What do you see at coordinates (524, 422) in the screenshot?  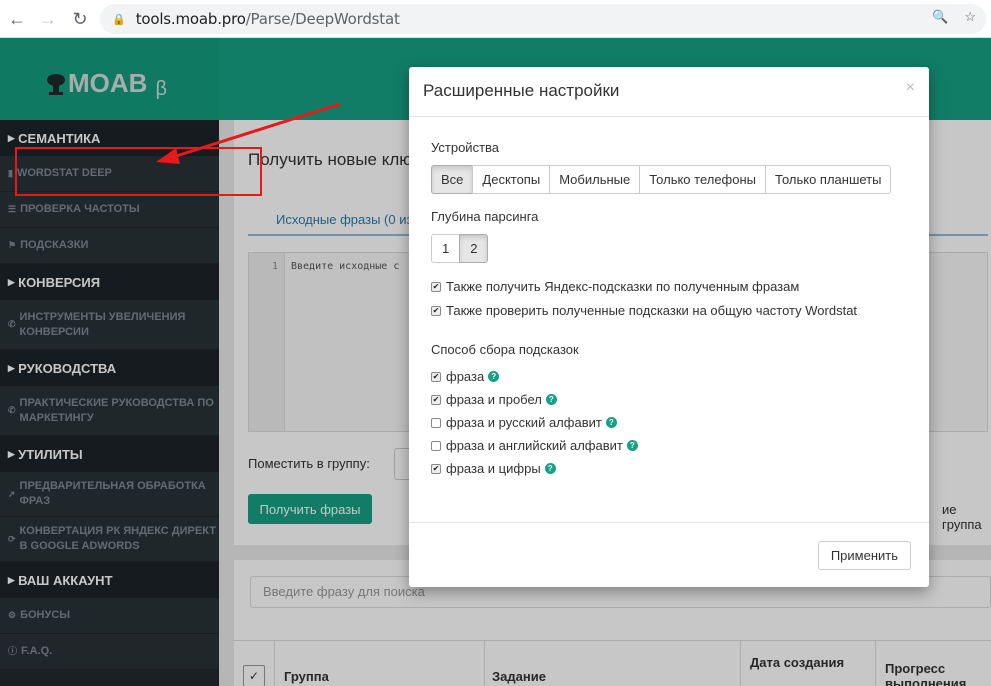 I see `method-phrase-russian: фраза и русский алфавит?` at bounding box center [524, 422].